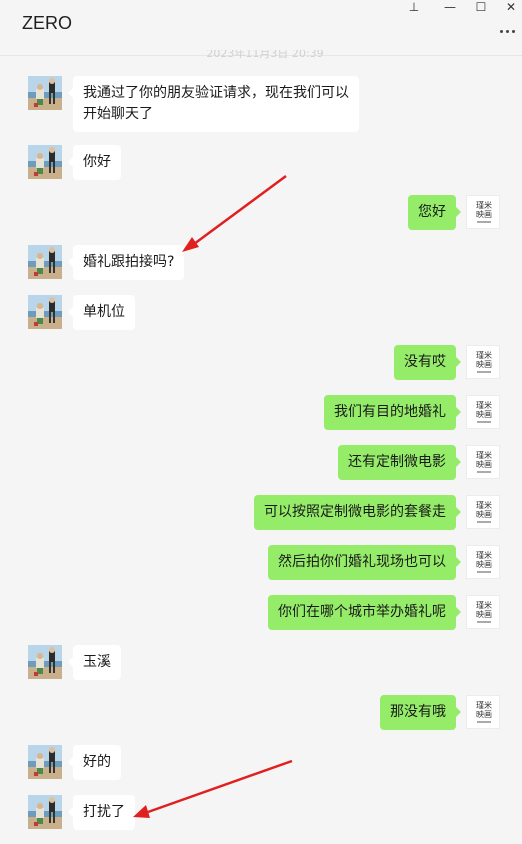 This screenshot has height=844, width=522. What do you see at coordinates (450, 7) in the screenshot?
I see `minimize-icon: —` at bounding box center [450, 7].